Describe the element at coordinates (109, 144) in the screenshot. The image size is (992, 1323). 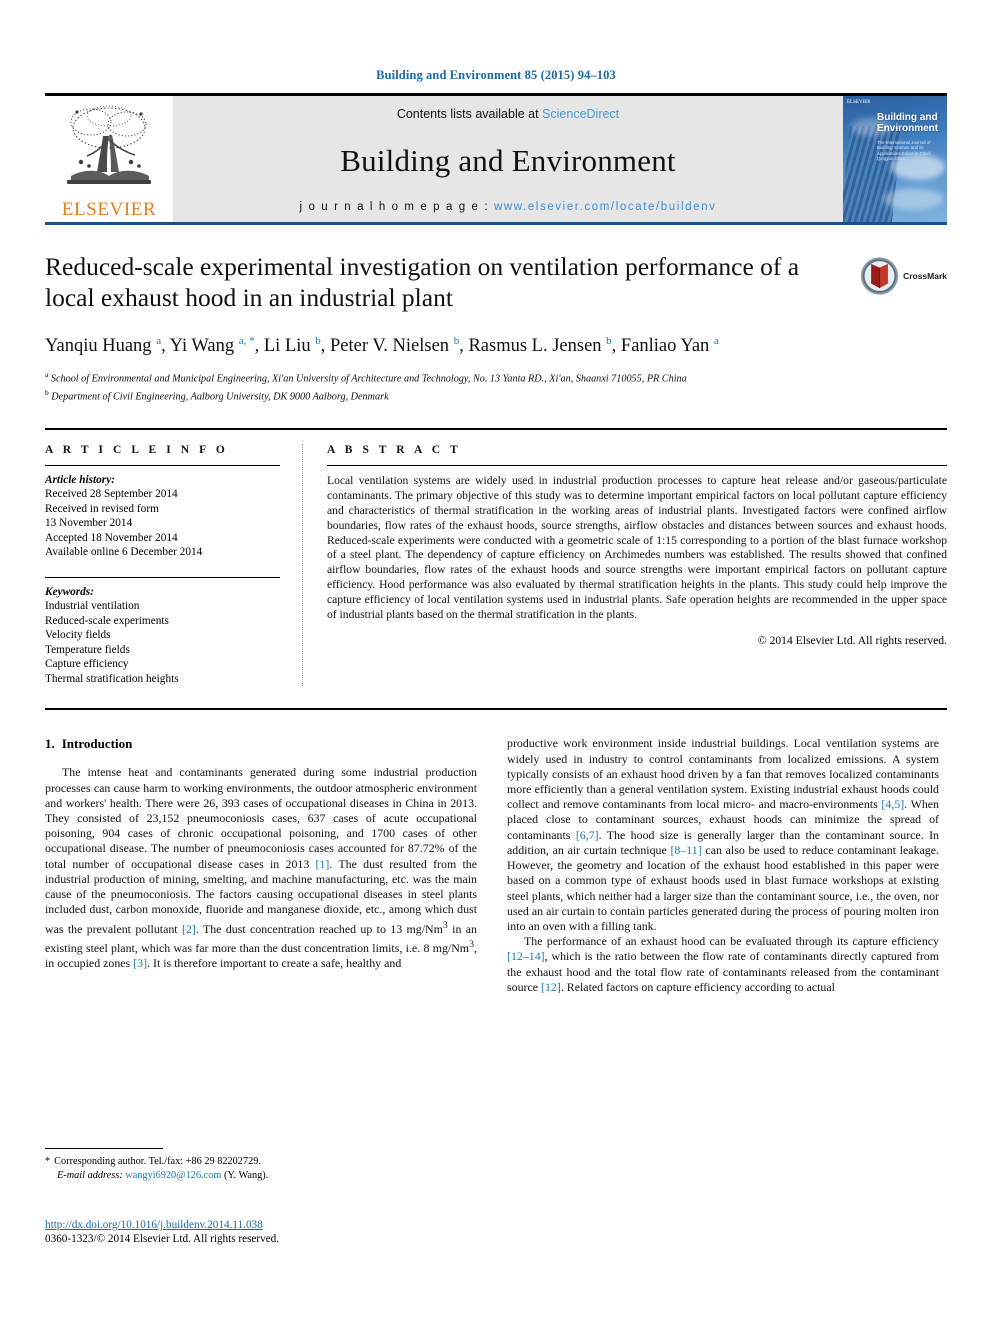
I see `elsevier-tree-icon` at that location.